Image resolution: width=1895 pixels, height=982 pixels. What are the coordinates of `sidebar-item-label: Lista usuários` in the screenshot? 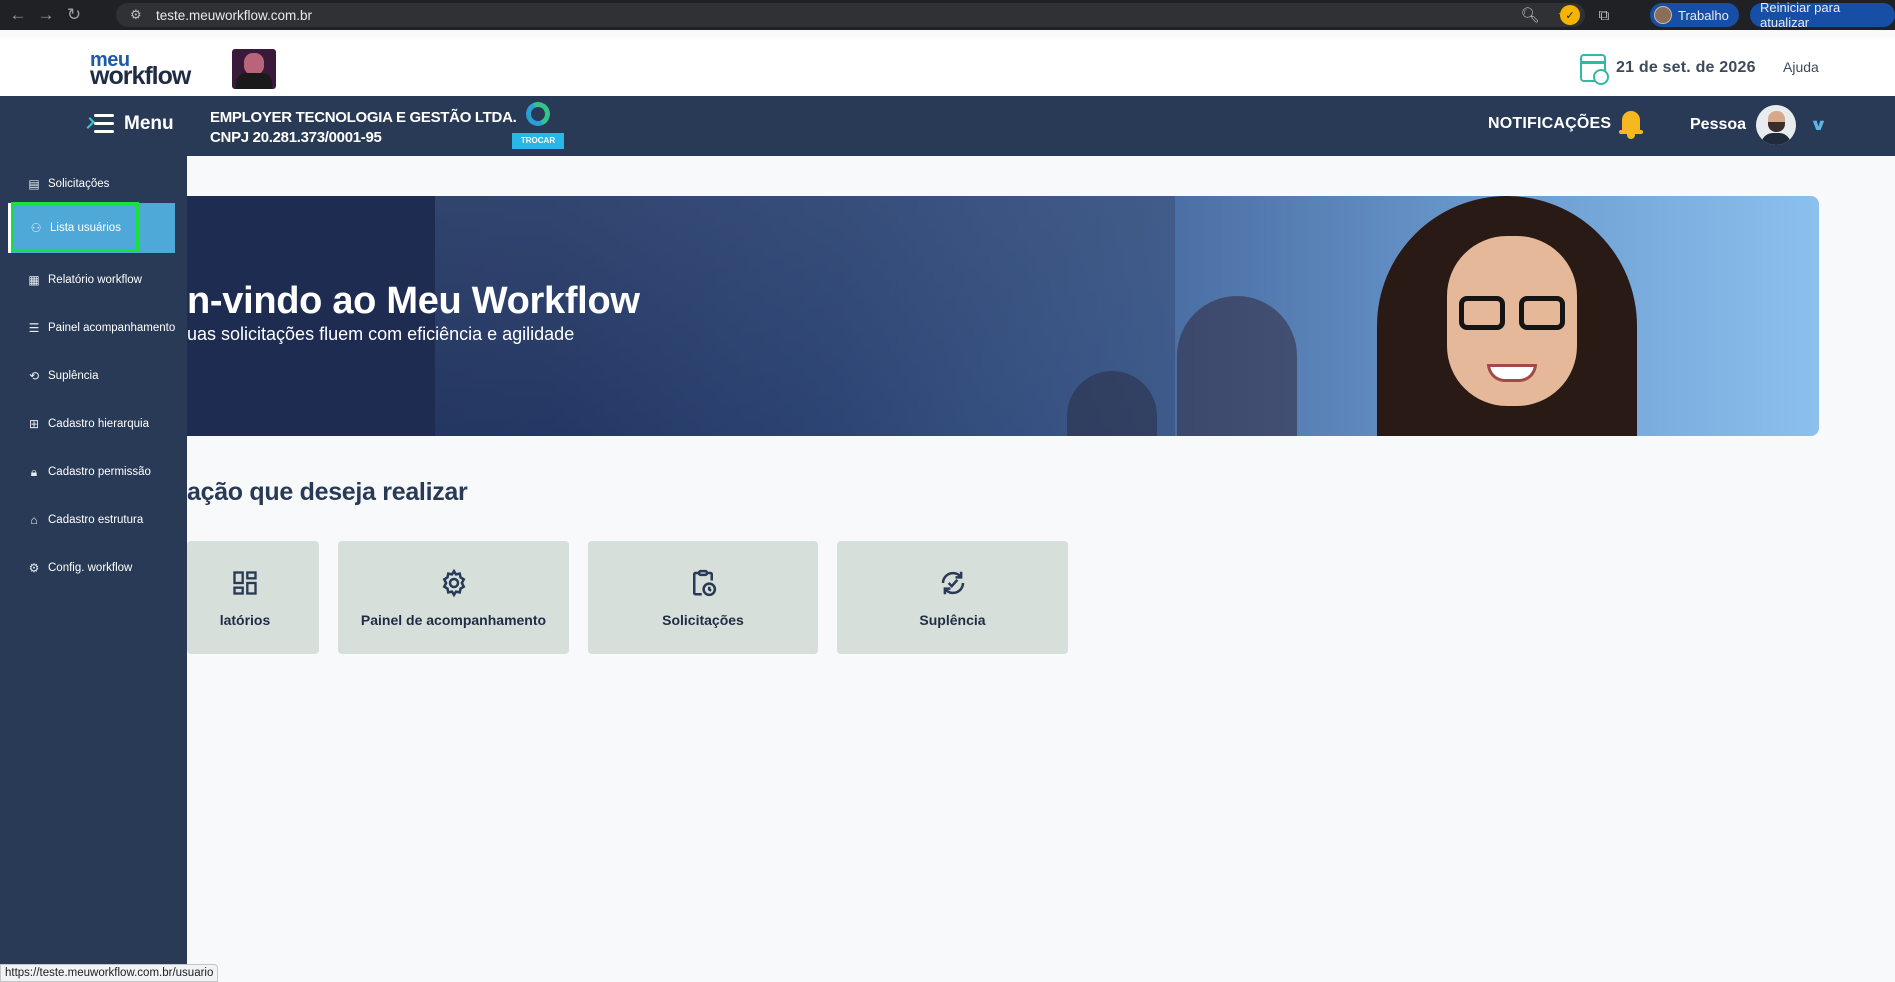 It's located at (85, 228).